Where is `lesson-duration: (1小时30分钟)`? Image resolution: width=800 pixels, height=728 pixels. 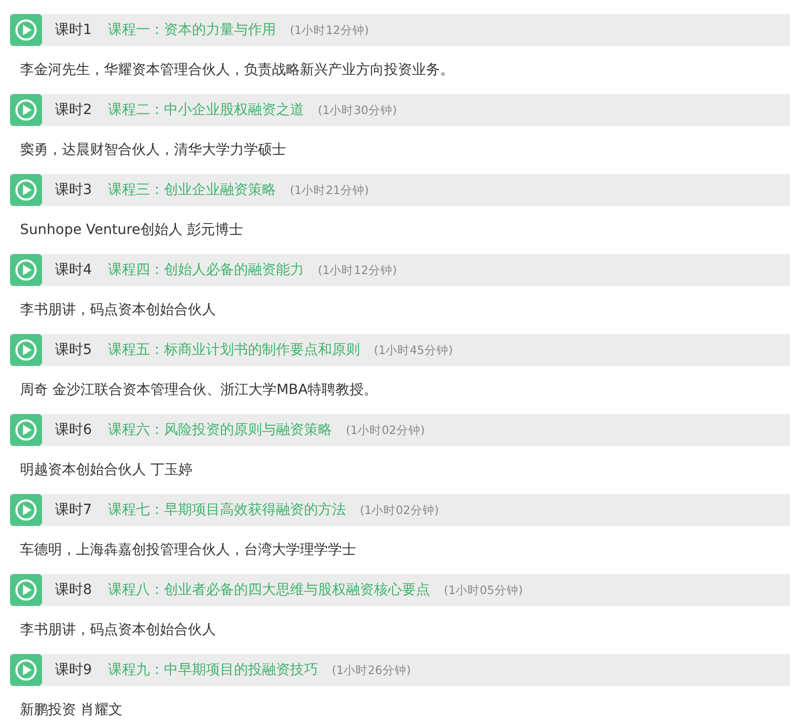 lesson-duration: (1小时30分钟) is located at coordinates (357, 110).